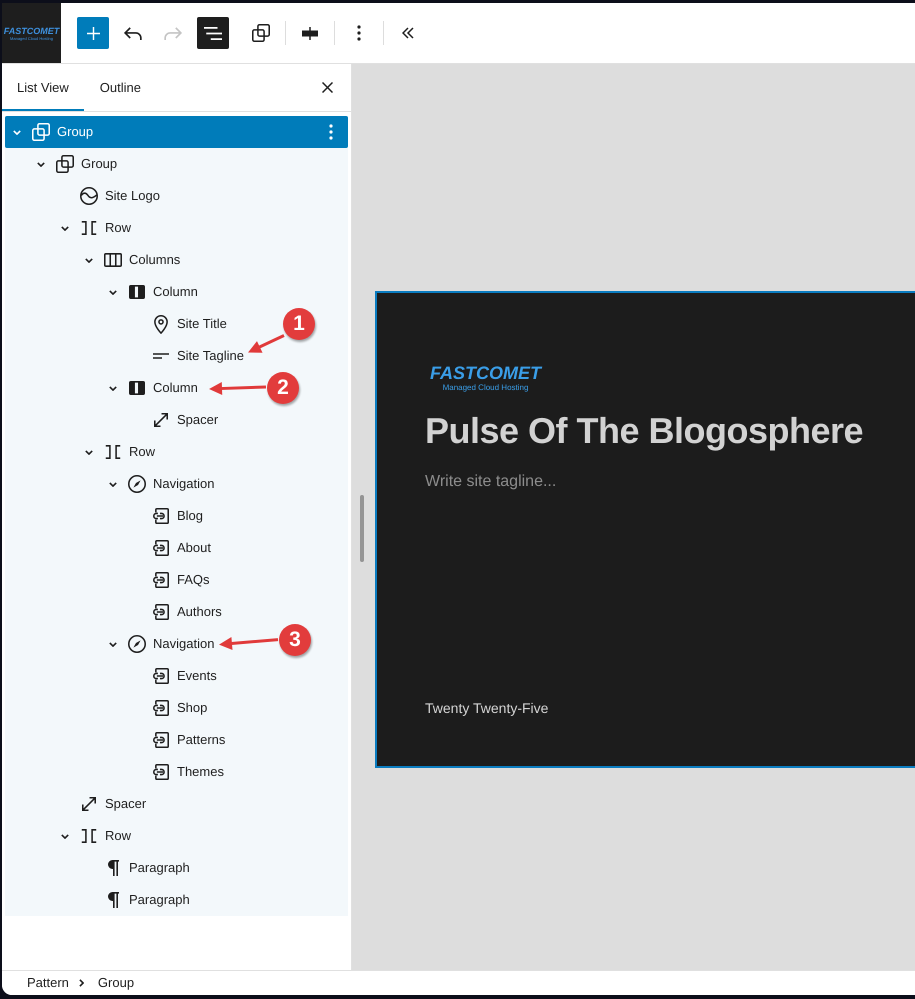 Image resolution: width=915 pixels, height=999 pixels. I want to click on list-view-item: Columns, so click(94, 260).